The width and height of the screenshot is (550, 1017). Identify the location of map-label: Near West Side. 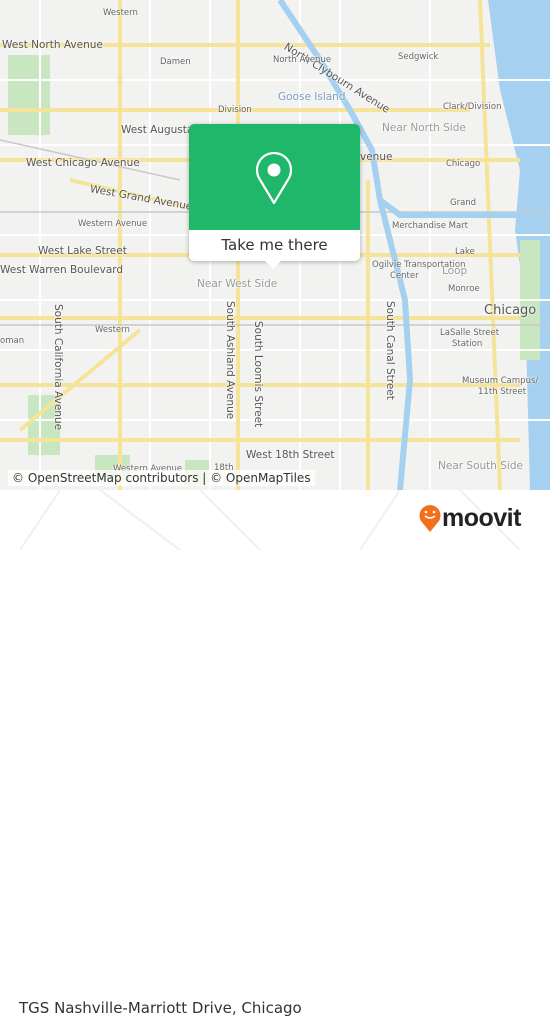
(237, 284).